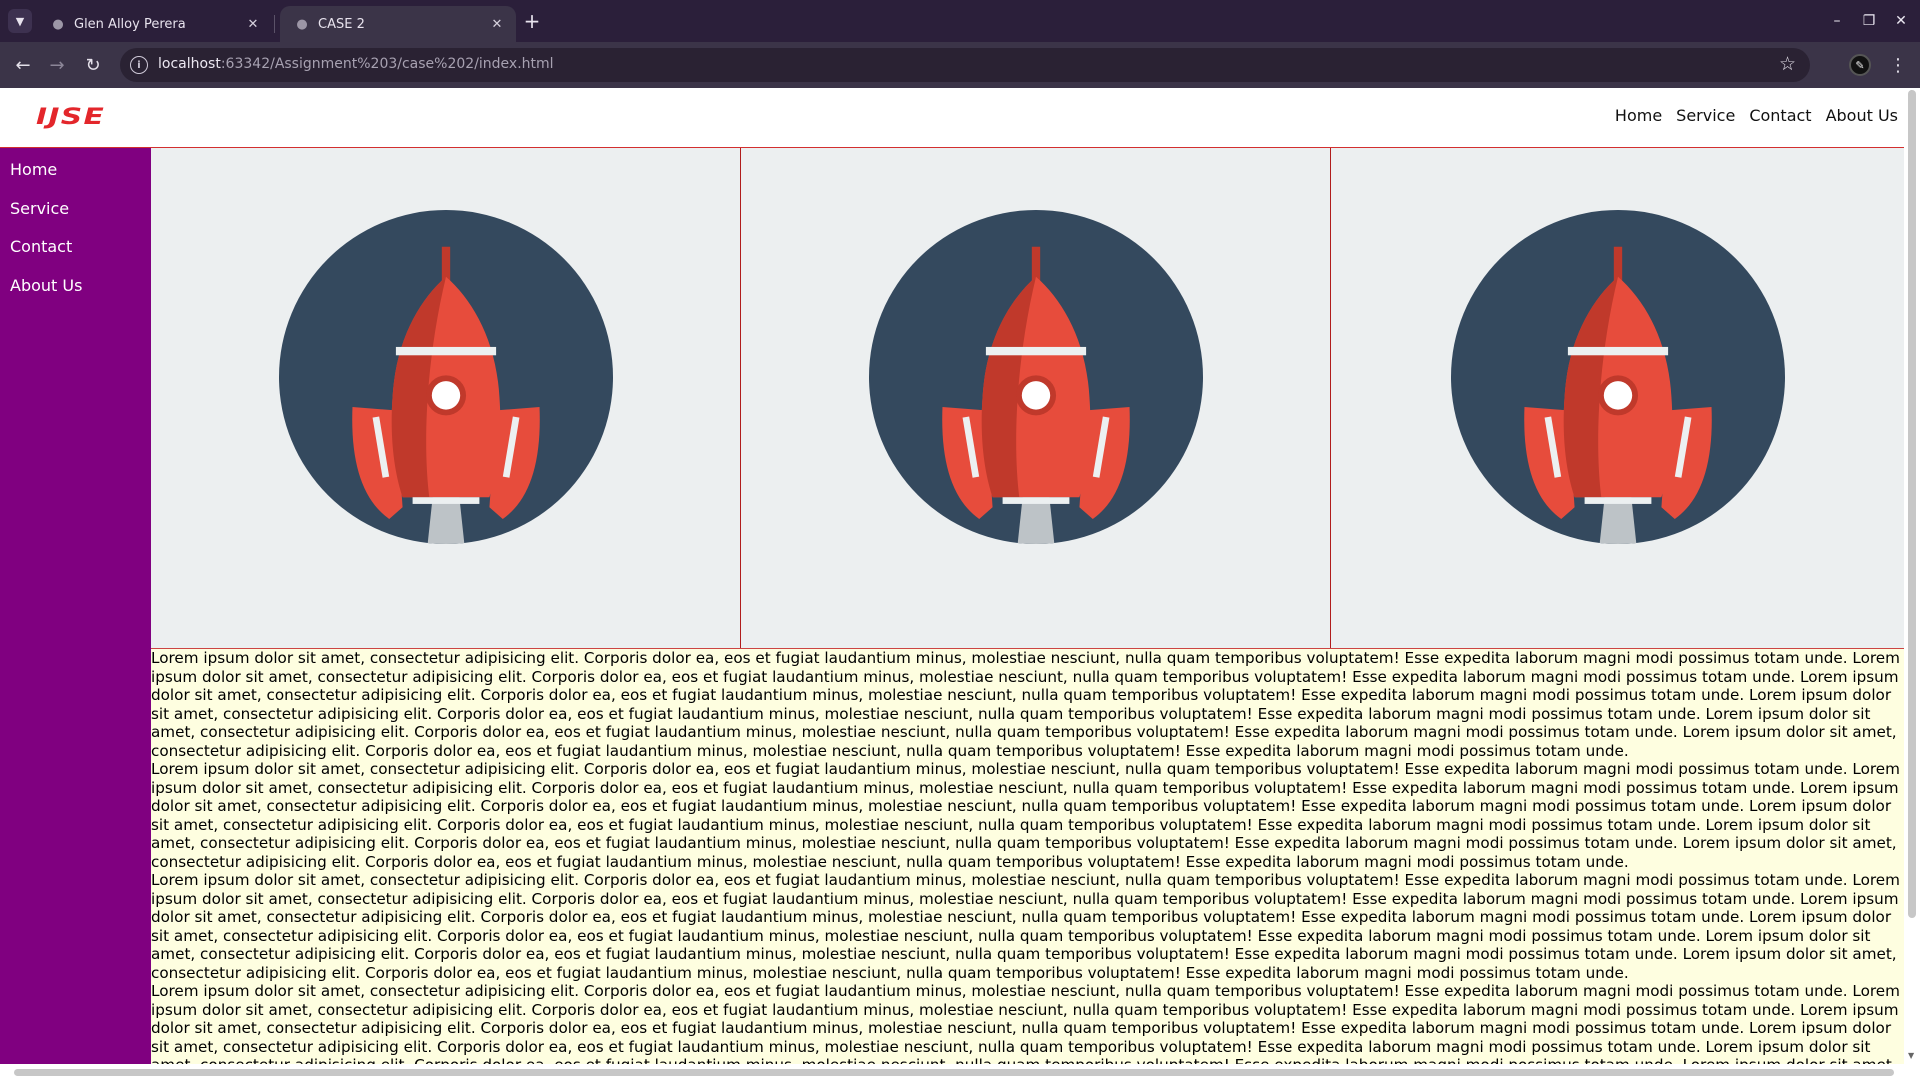 This screenshot has width=1920, height=1080. I want to click on back-button: ←, so click(23, 65).